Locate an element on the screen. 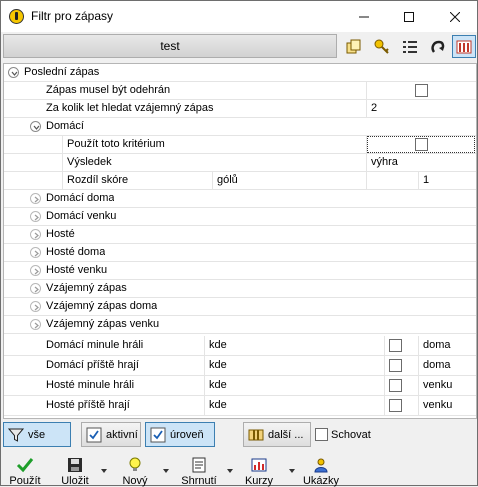 This screenshot has width=478, height=487. criterion-value: výhra is located at coordinates (421, 163).